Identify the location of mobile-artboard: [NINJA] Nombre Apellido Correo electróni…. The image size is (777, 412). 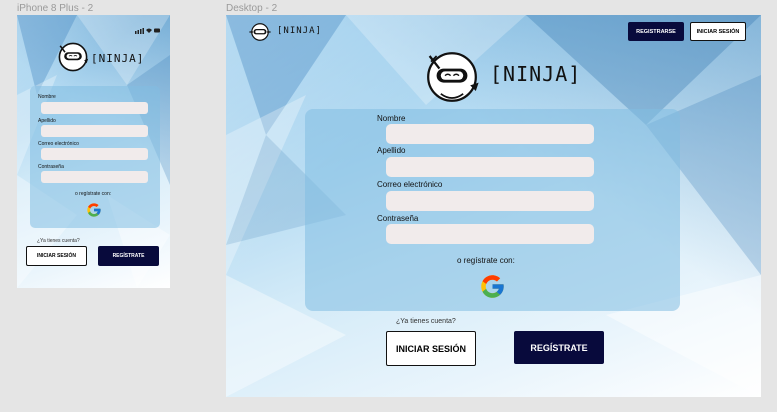
(93, 151).